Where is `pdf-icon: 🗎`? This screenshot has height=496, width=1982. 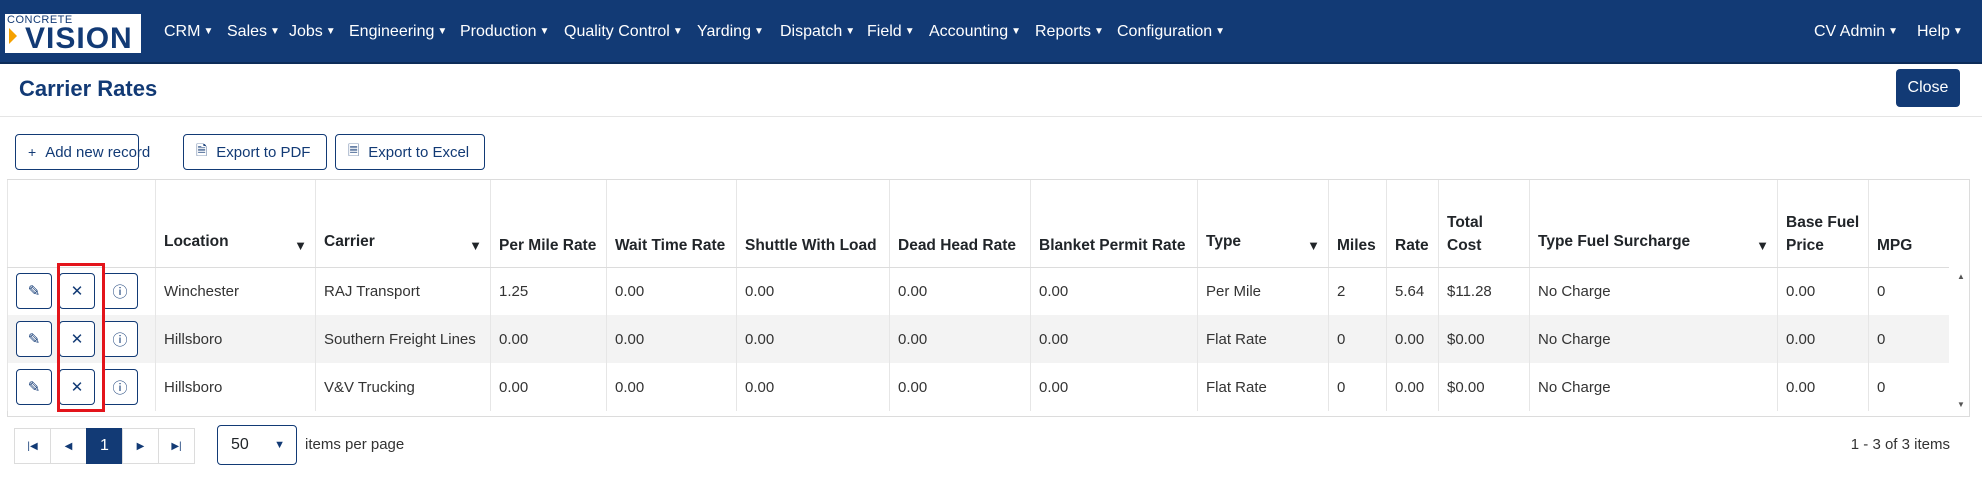 pdf-icon: 🗎 is located at coordinates (202, 150).